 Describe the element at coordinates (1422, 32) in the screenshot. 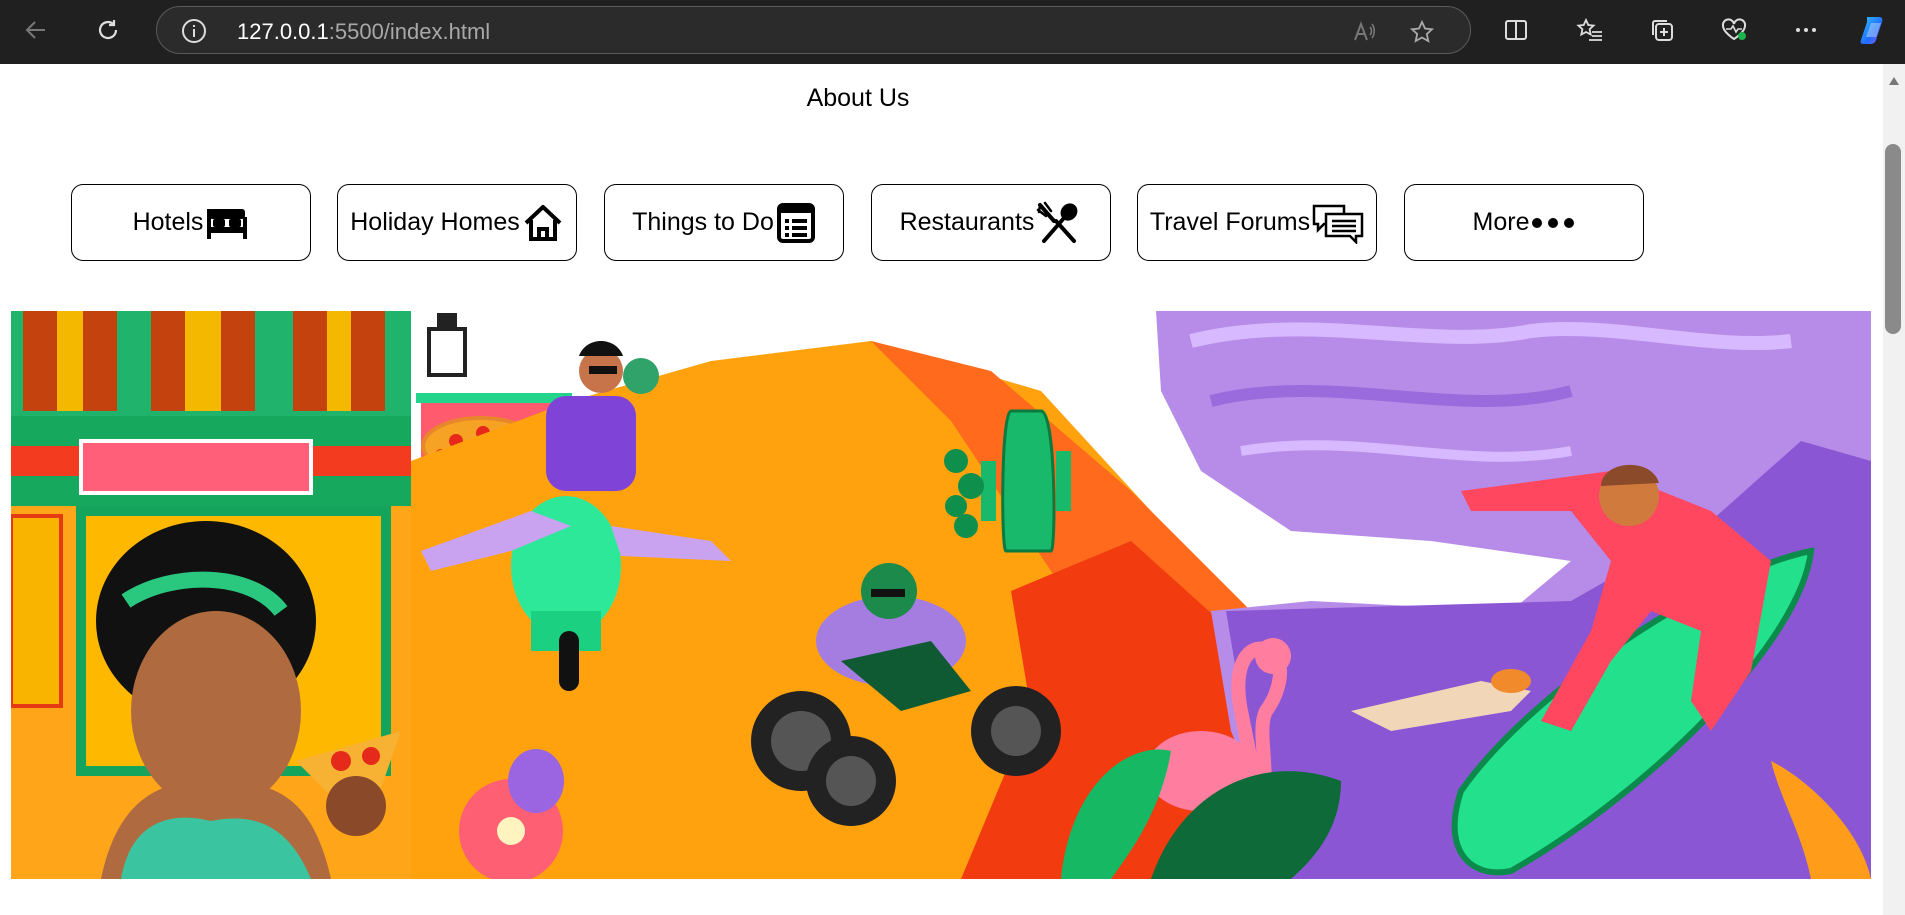

I see `favorite-star-icon` at that location.